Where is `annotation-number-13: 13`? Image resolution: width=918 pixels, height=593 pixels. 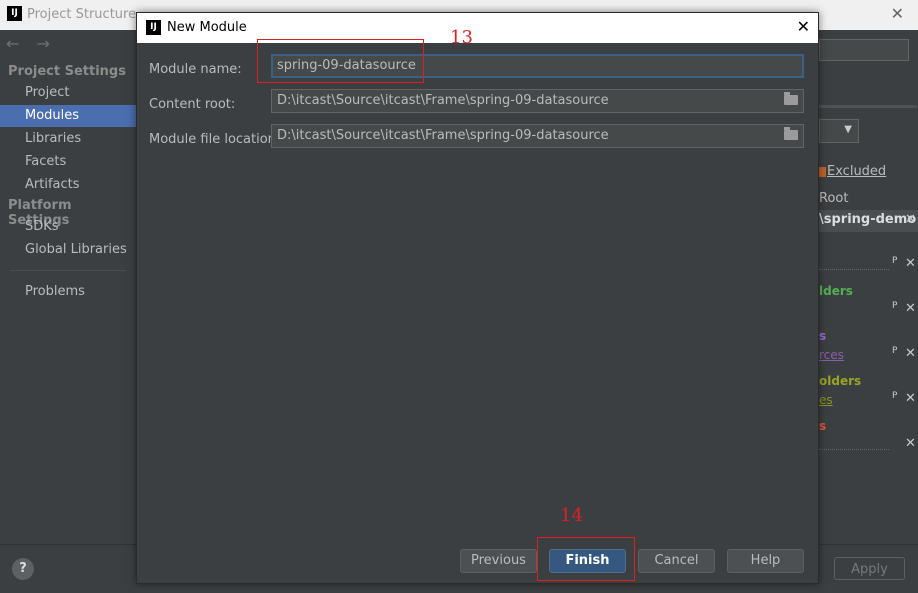
annotation-number-13: 13 is located at coordinates (461, 37).